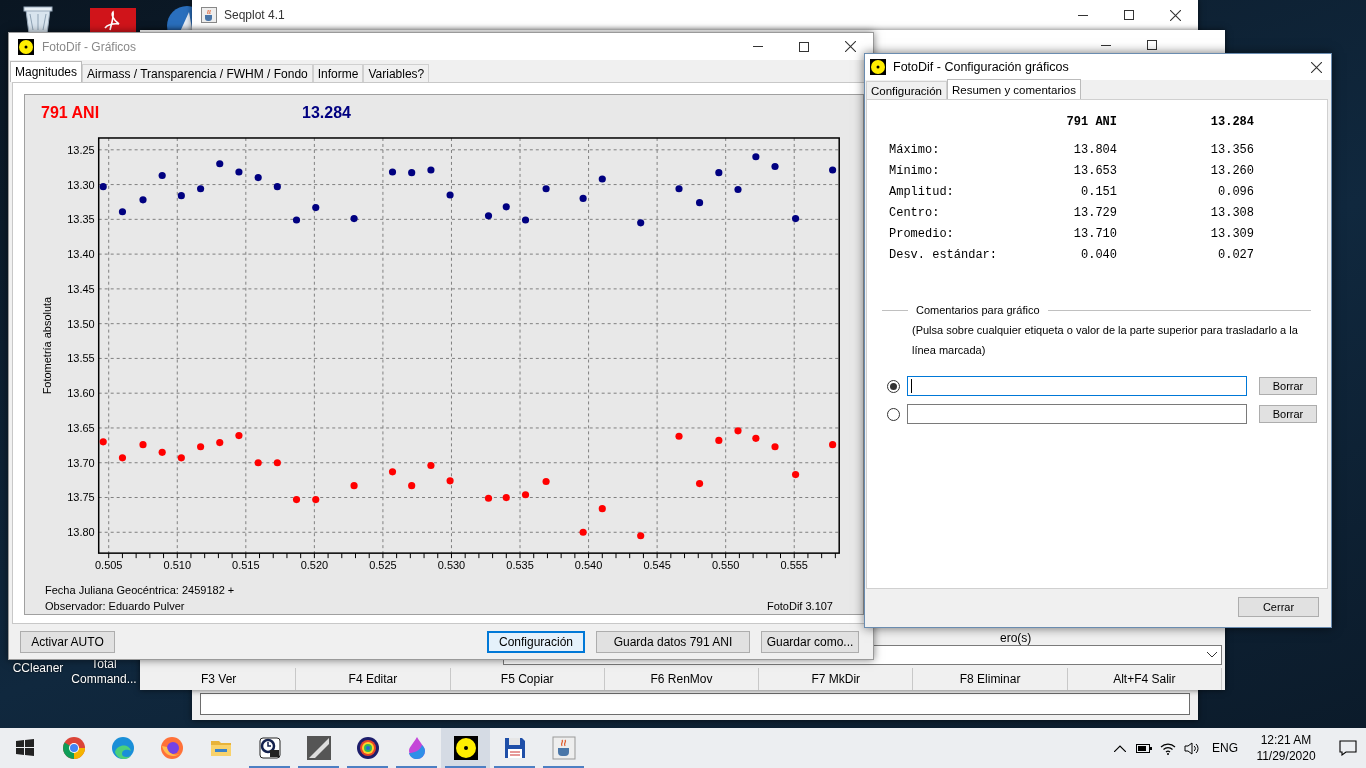 The image size is (1366, 768). I want to click on chevron-down-icon, so click(1212, 655).